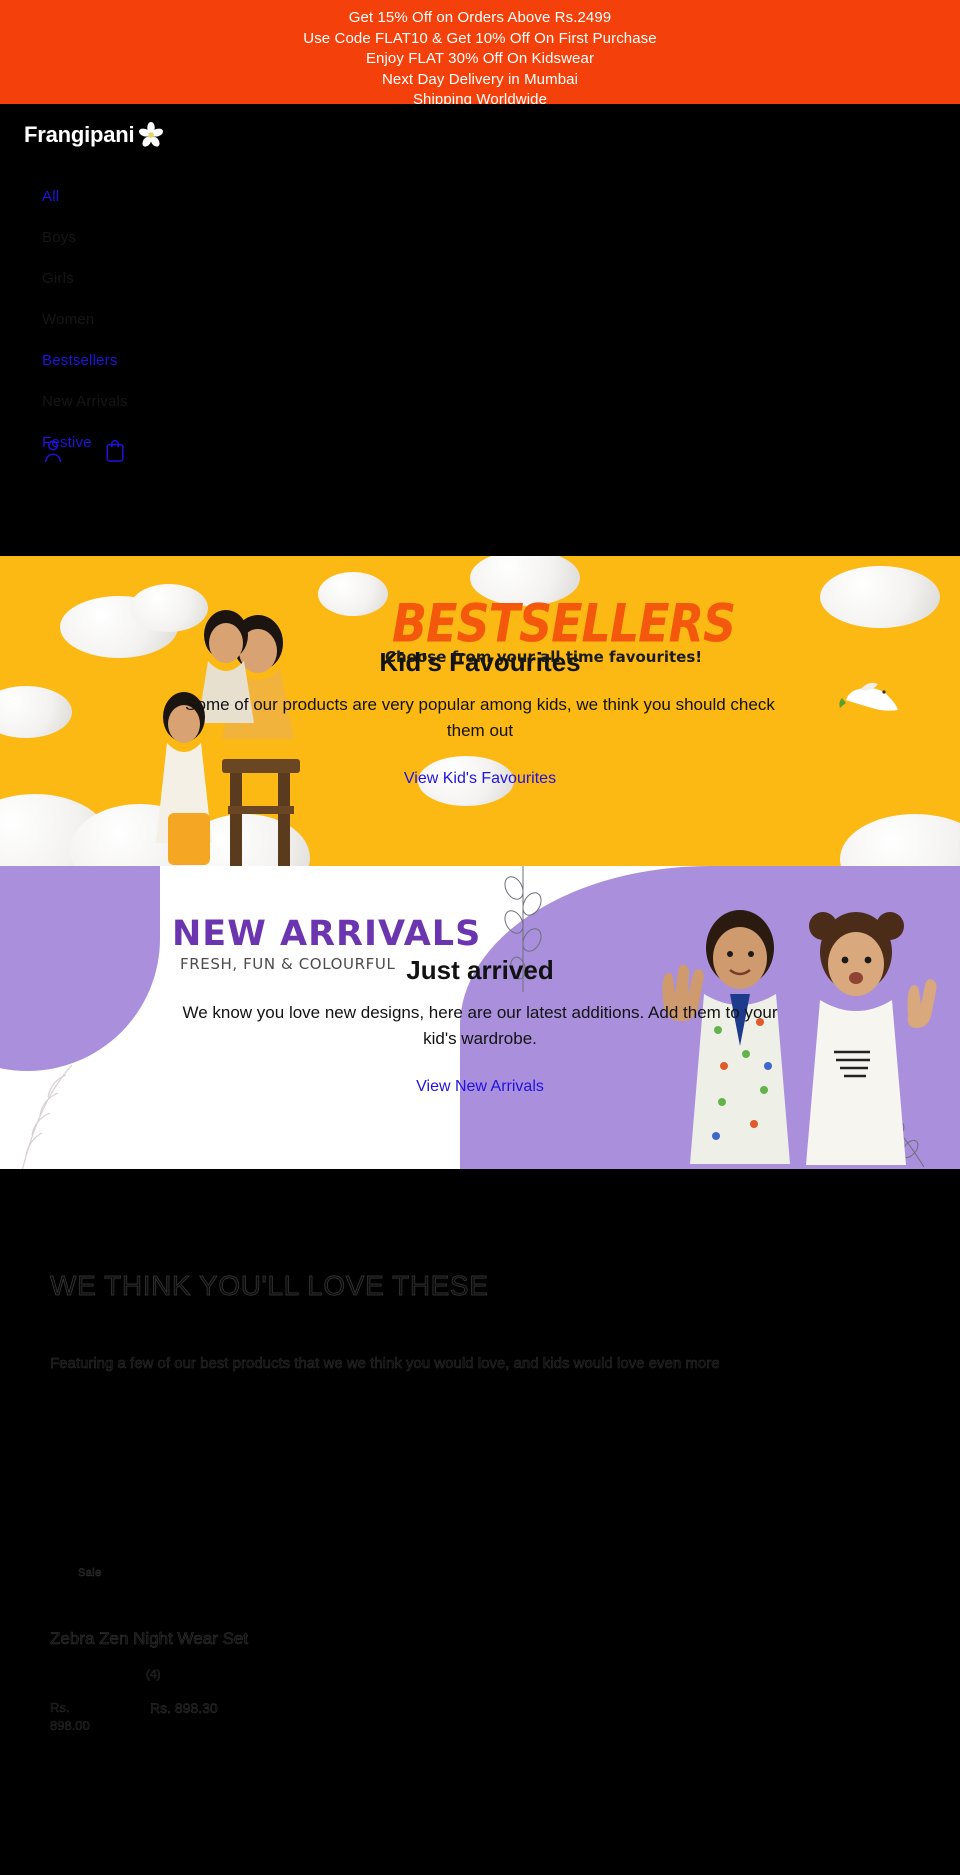 This screenshot has width=960, height=1875. What do you see at coordinates (480, 779) in the screenshot?
I see `bestsellers-cta-link: View Kid's Favourites` at bounding box center [480, 779].